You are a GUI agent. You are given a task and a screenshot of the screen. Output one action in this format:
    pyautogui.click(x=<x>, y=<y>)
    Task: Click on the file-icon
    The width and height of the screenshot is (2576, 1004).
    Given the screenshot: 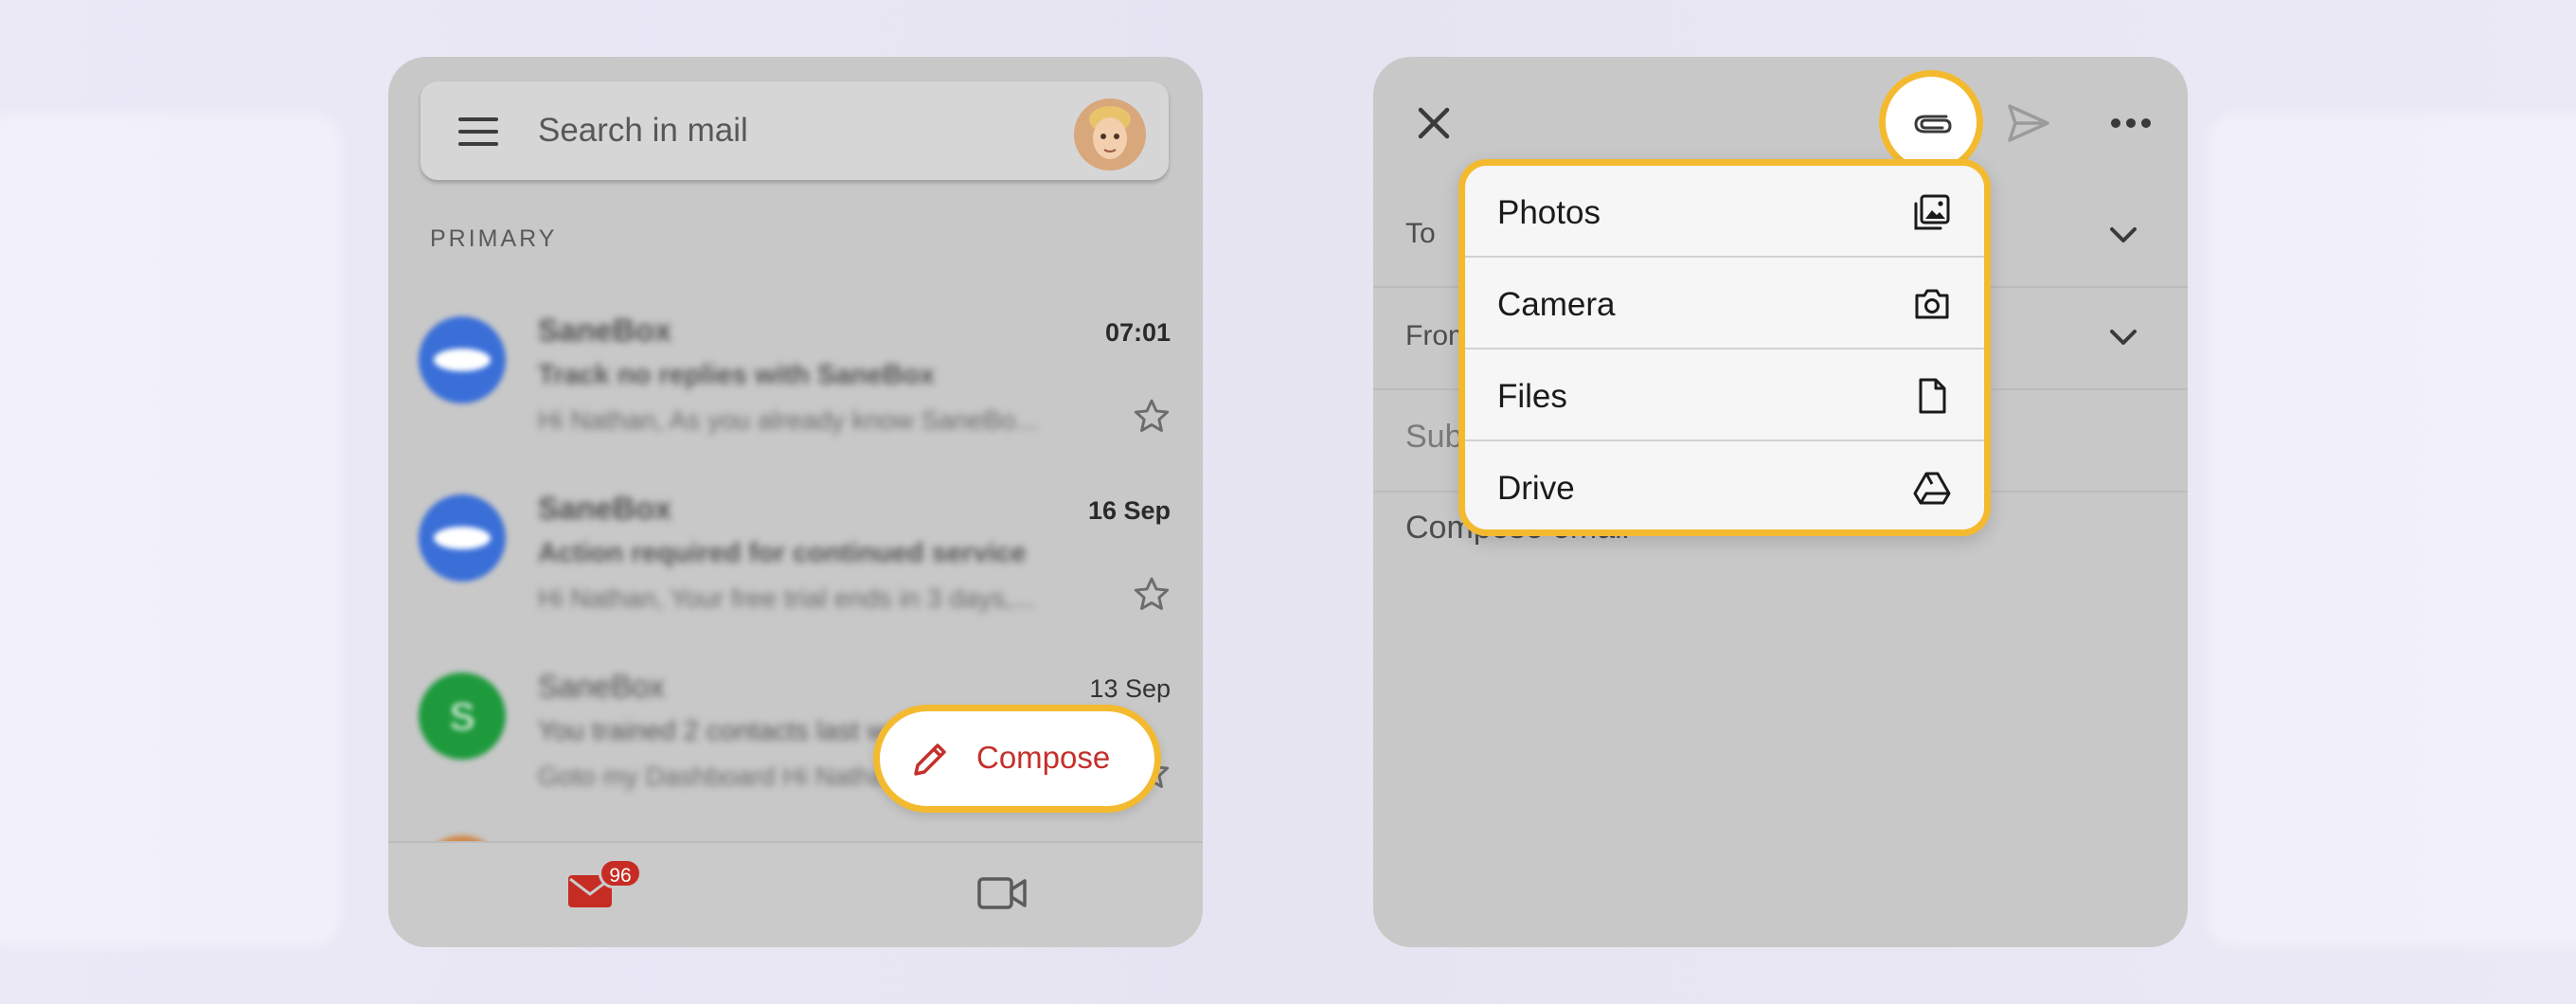 What is the action you would take?
    pyautogui.click(x=1932, y=396)
    